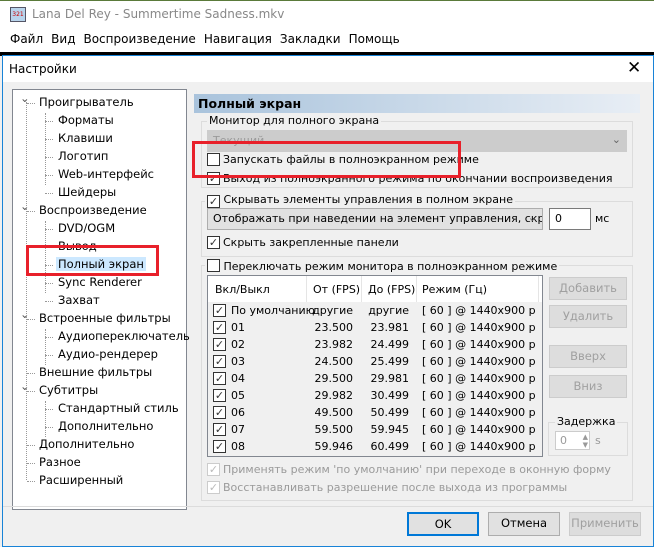 The width and height of the screenshot is (654, 547). I want to click on tree-item: Шейдеры, so click(87, 192).